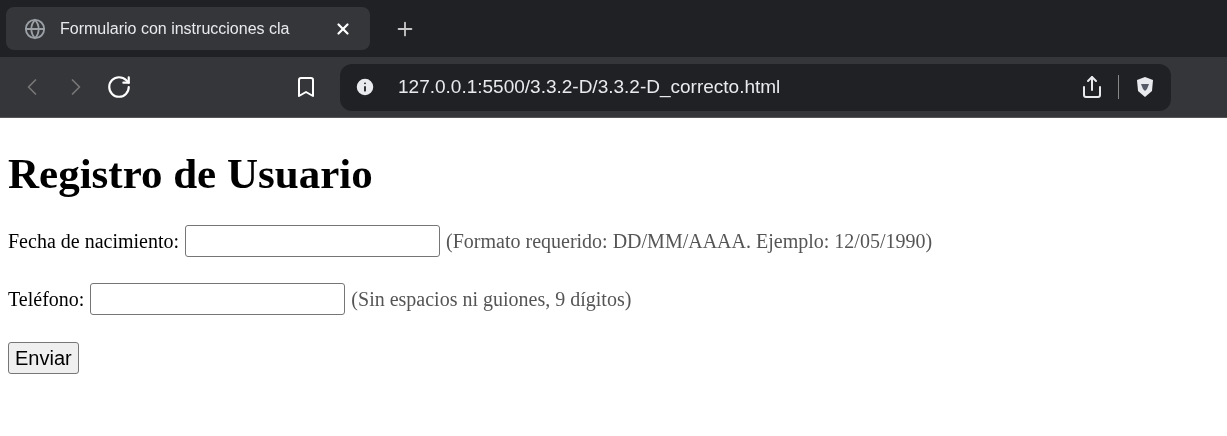 Image resolution: width=1227 pixels, height=436 pixels. What do you see at coordinates (191, 173) in the screenshot?
I see `page-heading: Registro de Usuario` at bounding box center [191, 173].